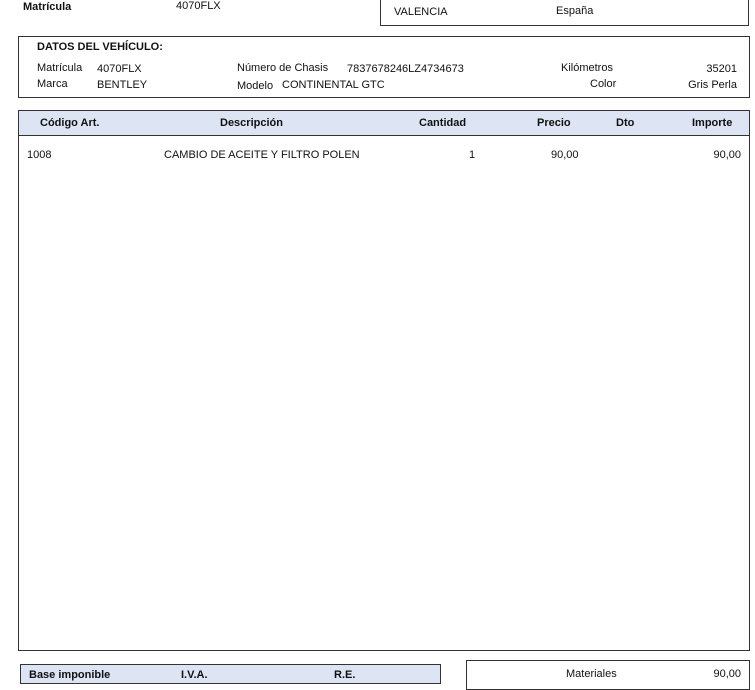 The width and height of the screenshot is (755, 690). I want to click on vehicle-color-value: Gris Perla, so click(712, 85).